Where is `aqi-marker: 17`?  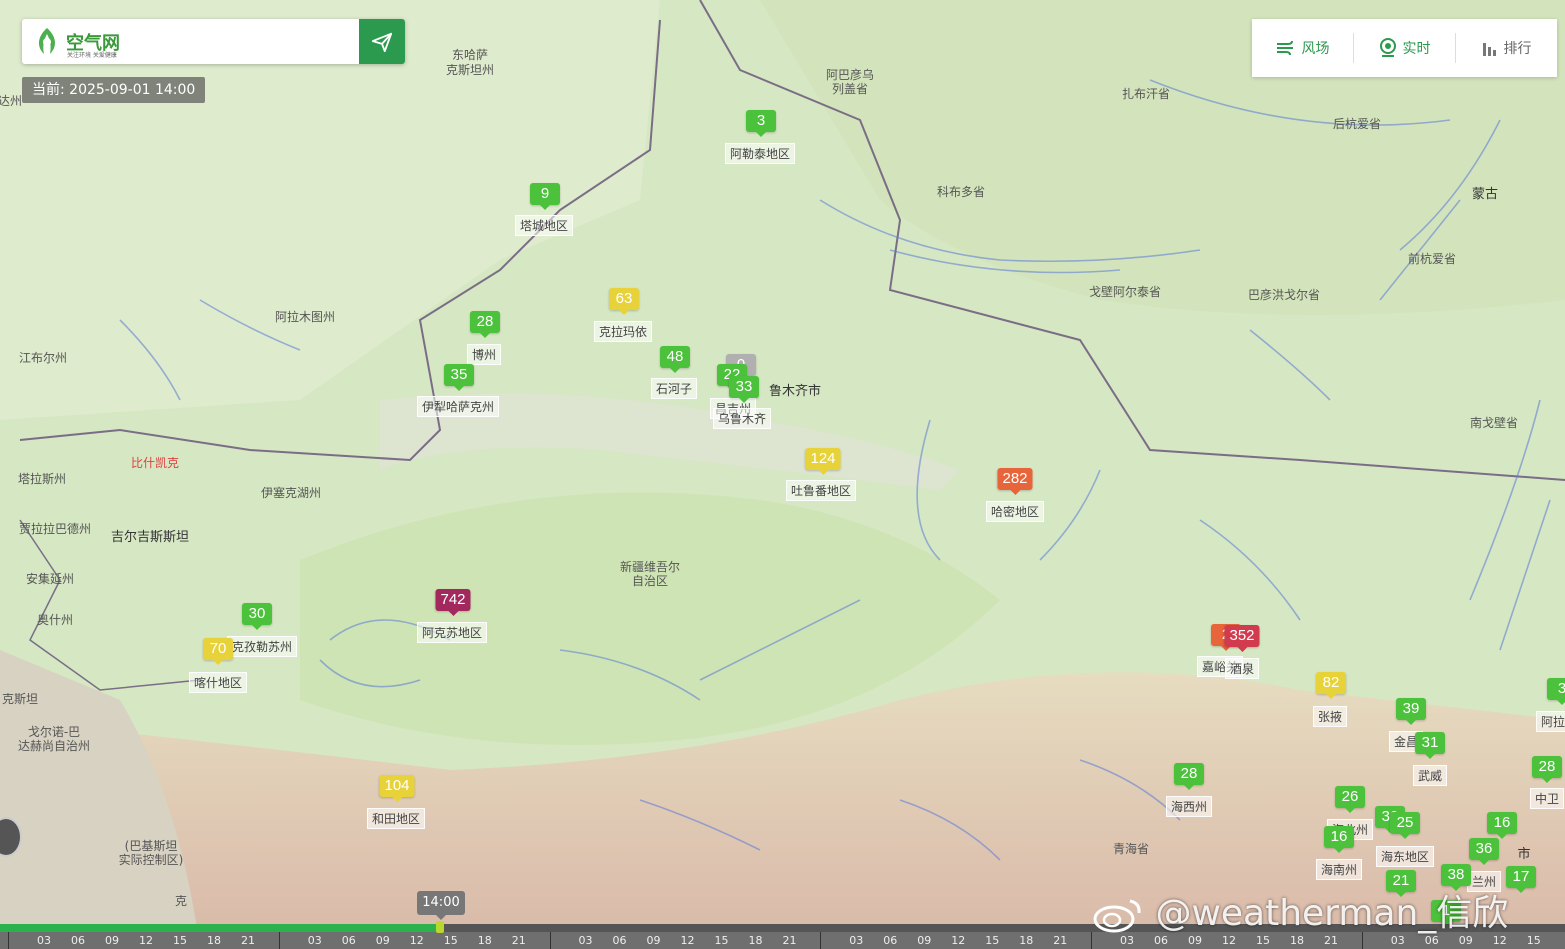
aqi-marker: 17 is located at coordinates (1521, 879).